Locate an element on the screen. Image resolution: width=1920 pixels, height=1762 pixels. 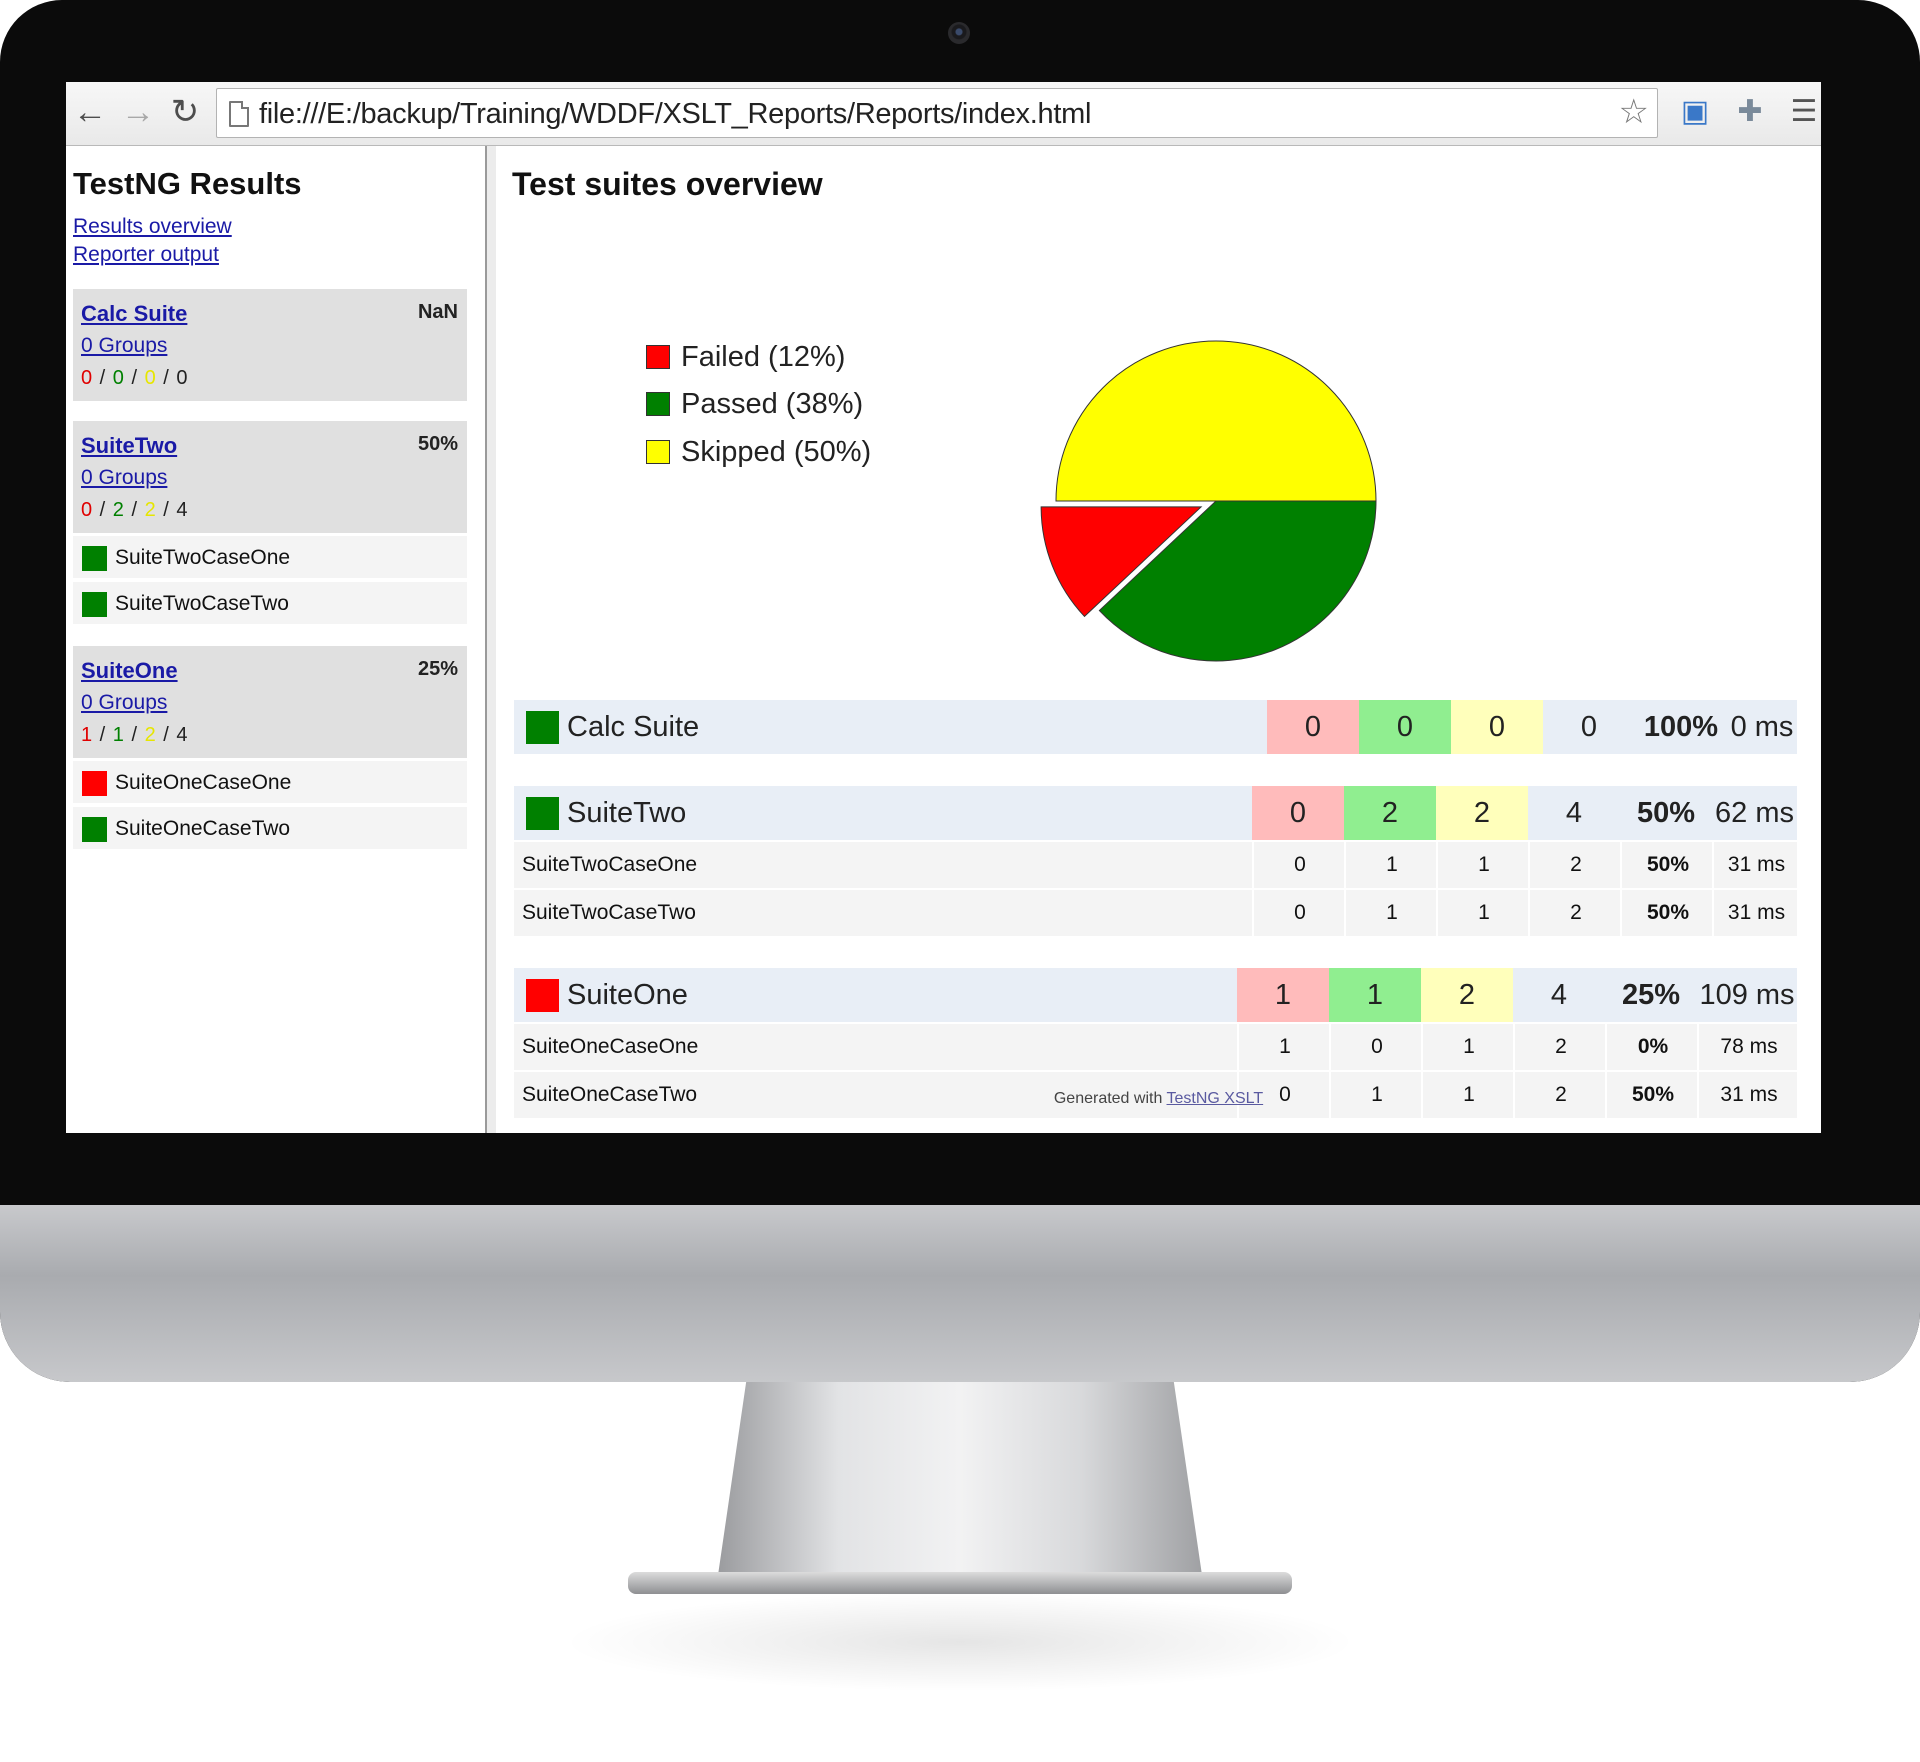
total-cell: 2 is located at coordinates (1575, 913).